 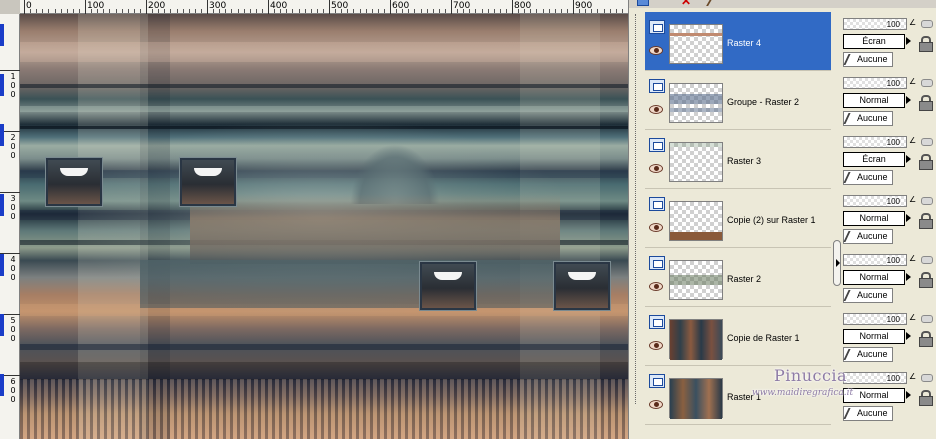 What do you see at coordinates (738, 100) in the screenshot?
I see `layer-row: Groupe - Raster 2` at bounding box center [738, 100].